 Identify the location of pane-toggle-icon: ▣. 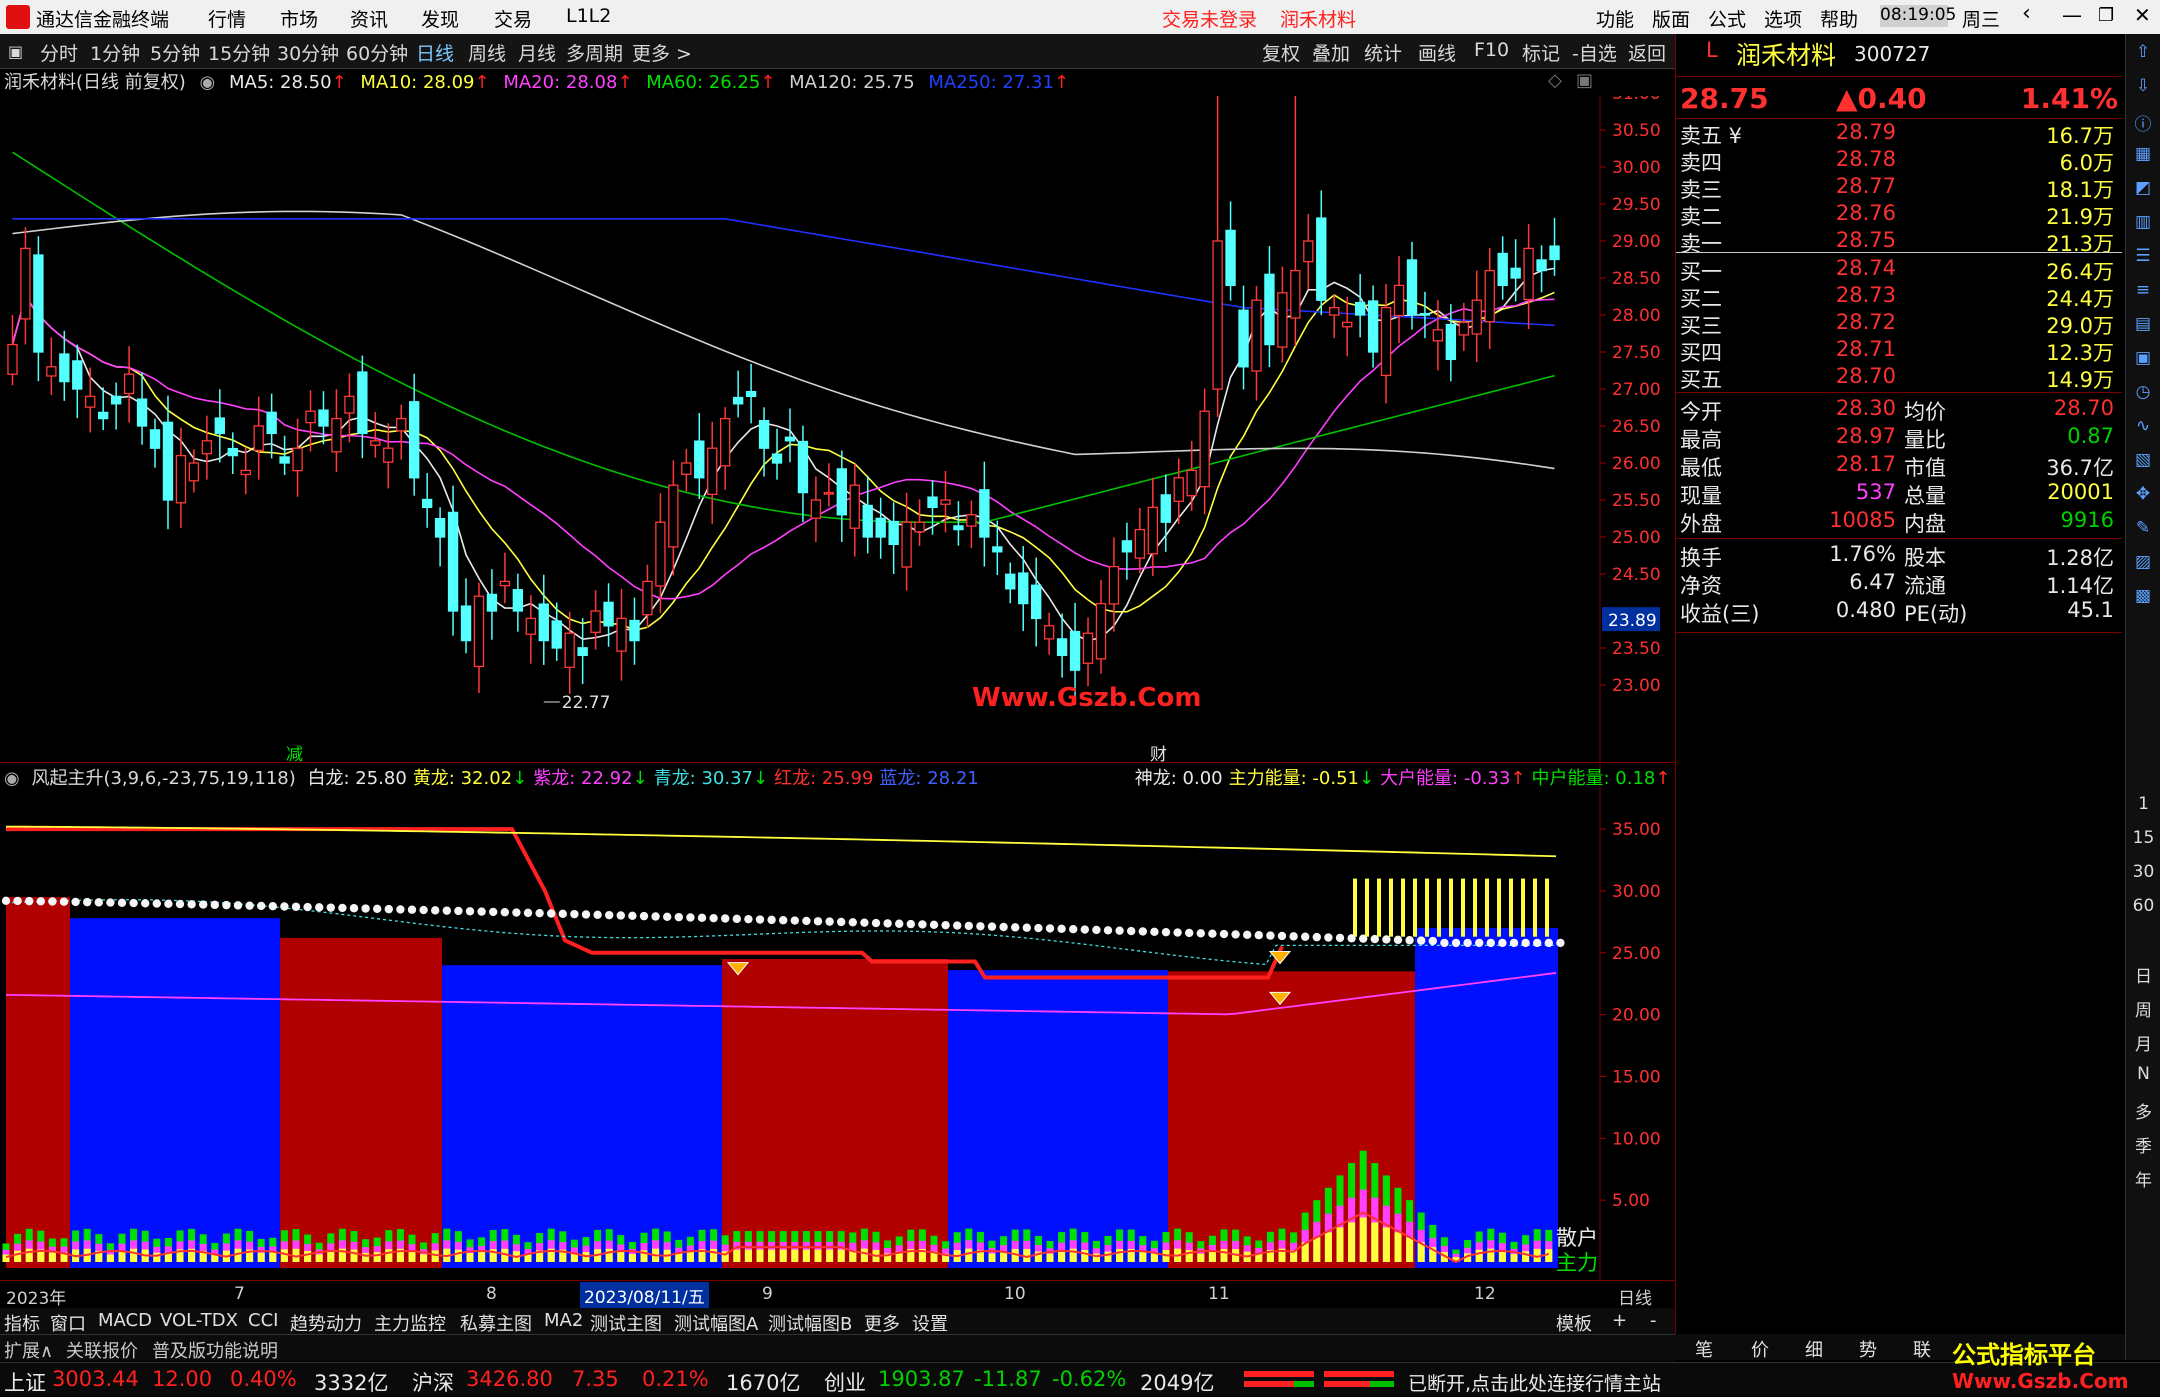
(1584, 80).